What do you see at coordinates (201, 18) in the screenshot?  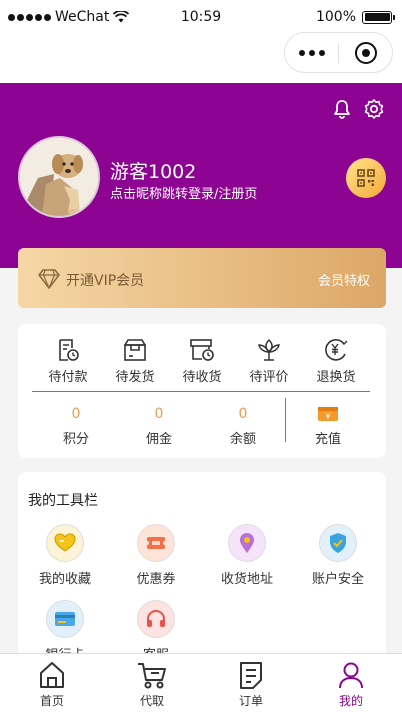 I see `status-bar: WeChat 10:59 100%` at bounding box center [201, 18].